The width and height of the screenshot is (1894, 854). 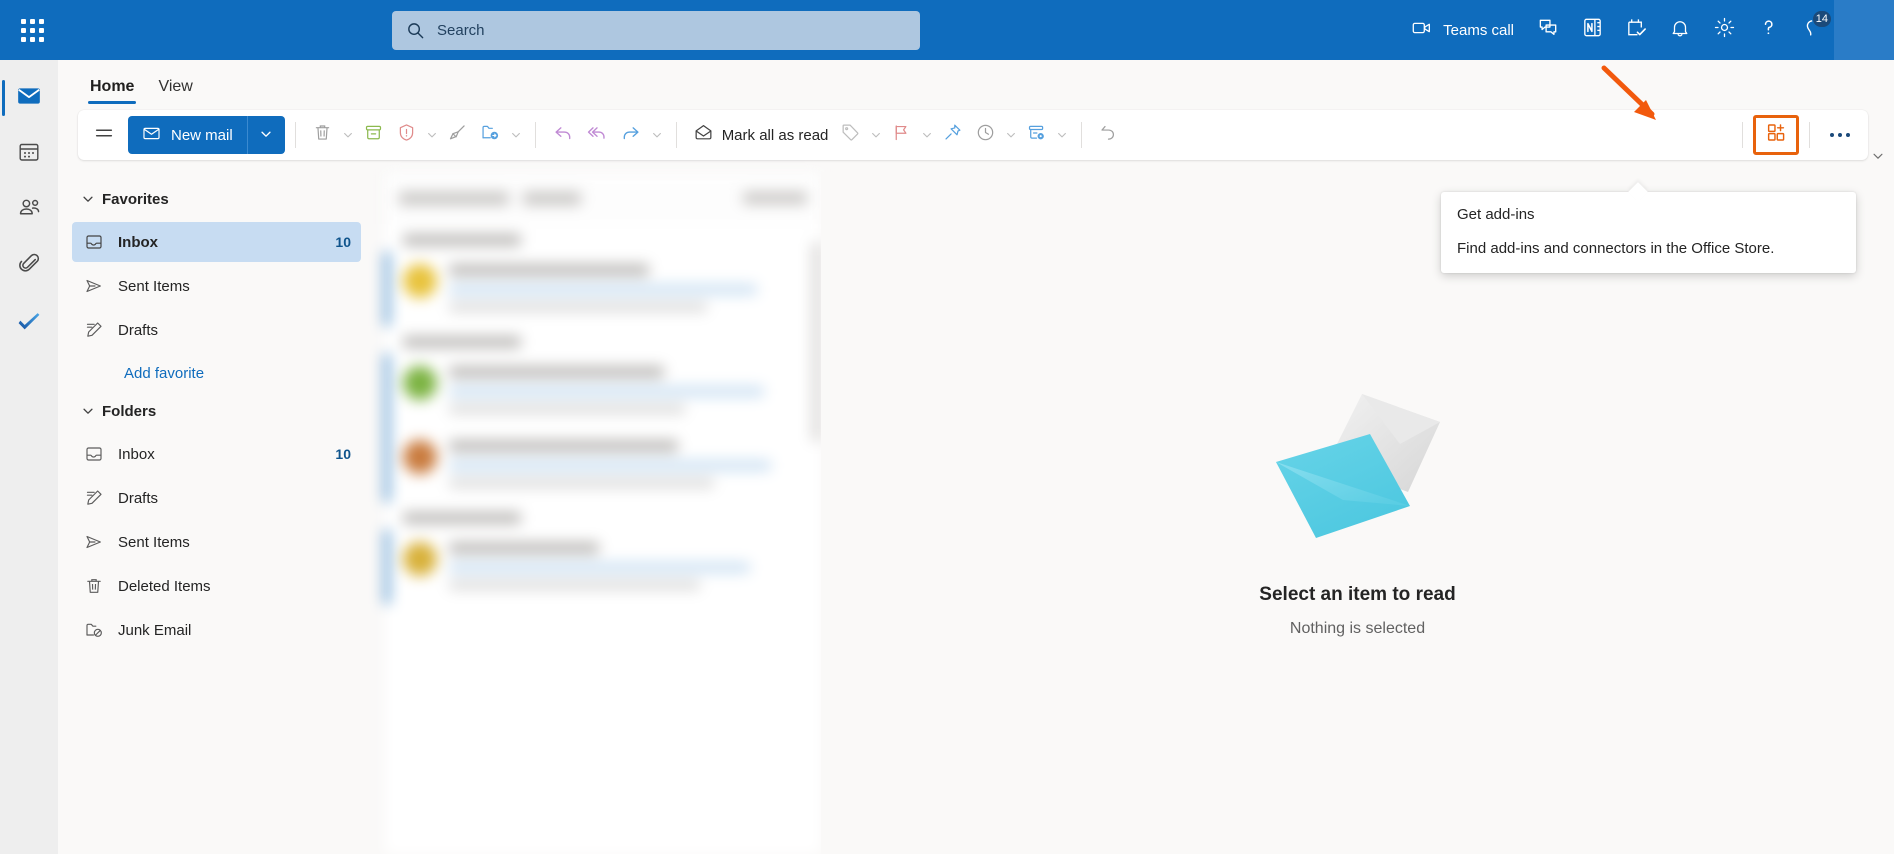 What do you see at coordinates (850, 135) in the screenshot?
I see `categorize-button` at bounding box center [850, 135].